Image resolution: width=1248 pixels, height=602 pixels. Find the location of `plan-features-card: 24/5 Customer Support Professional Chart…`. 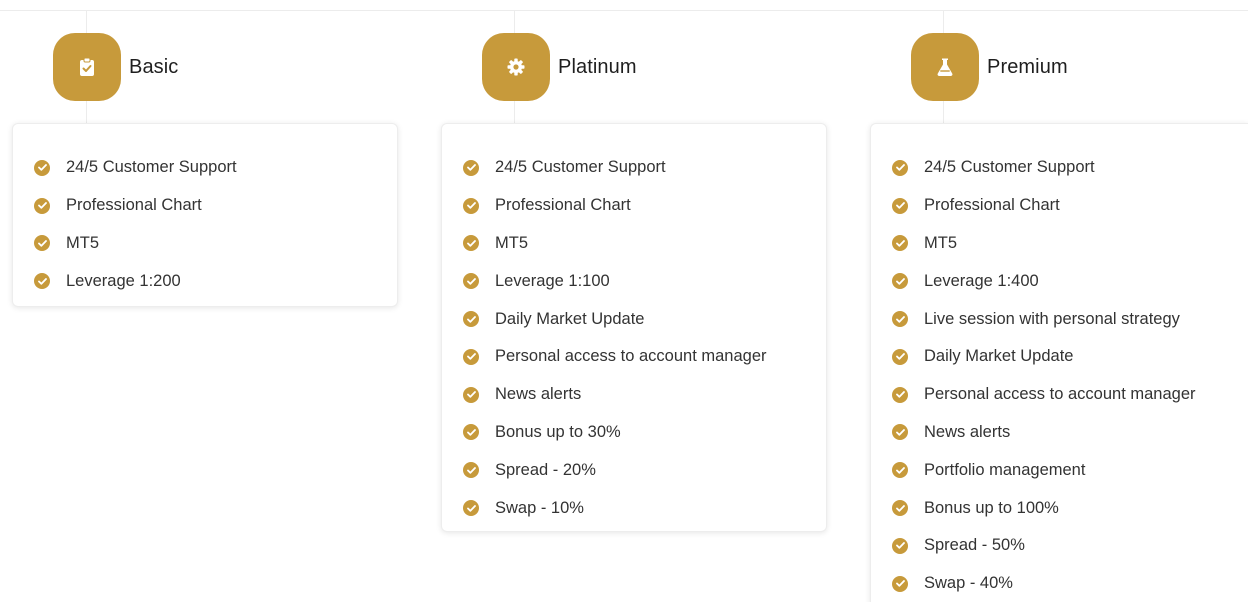

plan-features-card: 24/5 Customer Support Professional Chart… is located at coordinates (205, 215).